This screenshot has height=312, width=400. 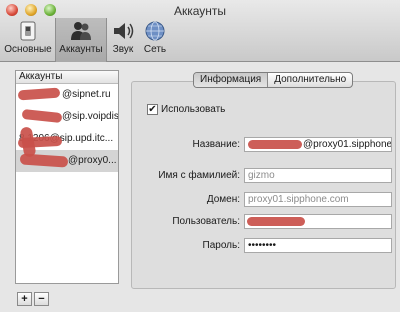 I want to click on domain-field: proxy01.sipphone.com, so click(x=318, y=199).